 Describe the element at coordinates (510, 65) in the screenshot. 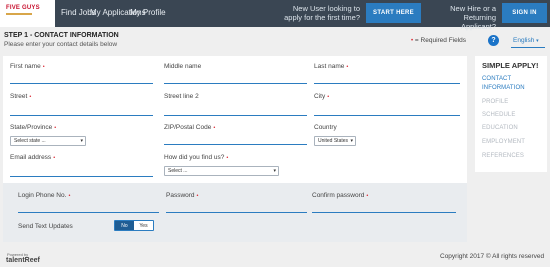

I see `sidebar-title: SIMPLE APPLY!` at that location.